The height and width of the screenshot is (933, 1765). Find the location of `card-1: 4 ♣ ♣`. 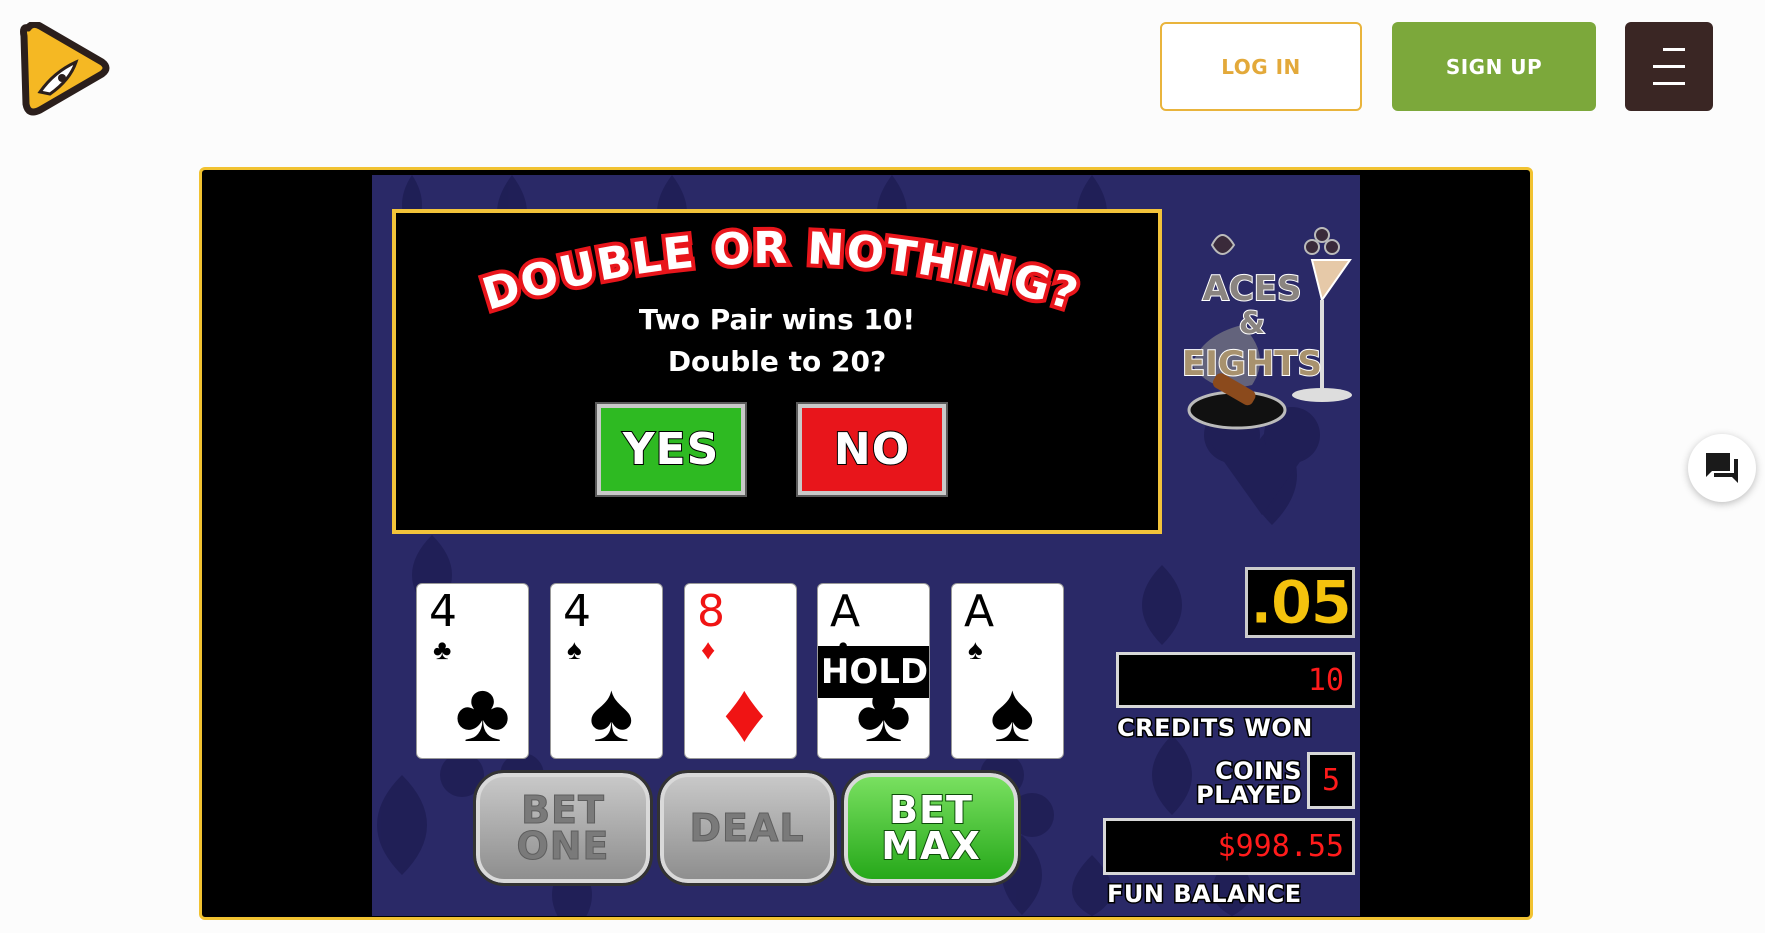

card-1: 4 ♣ ♣ is located at coordinates (472, 671).